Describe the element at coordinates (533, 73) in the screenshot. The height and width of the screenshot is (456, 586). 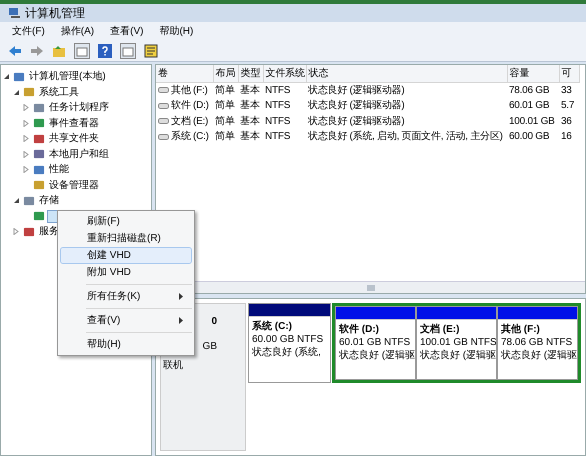
I see `column-header: 容量` at that location.